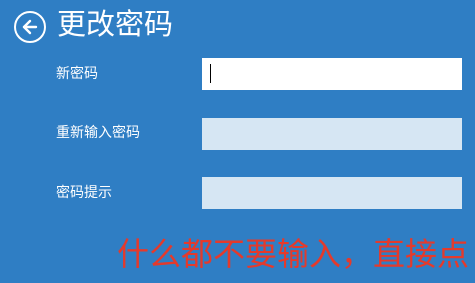 The image size is (475, 283). What do you see at coordinates (210, 73) in the screenshot?
I see `text-caret` at bounding box center [210, 73].